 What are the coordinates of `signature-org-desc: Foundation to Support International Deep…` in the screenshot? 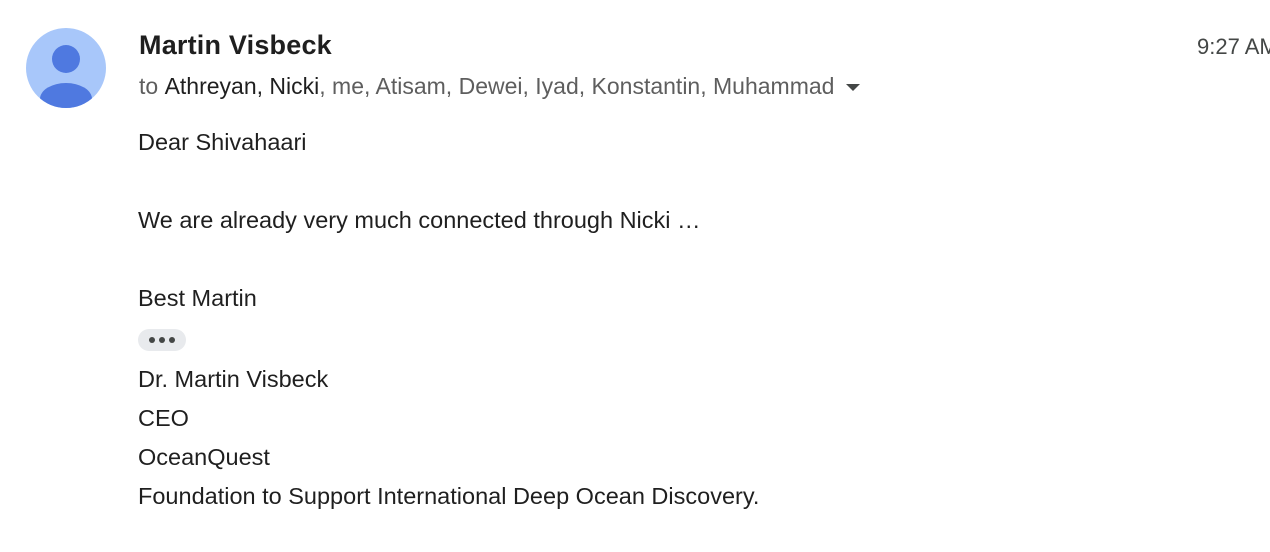 It's located at (449, 496).